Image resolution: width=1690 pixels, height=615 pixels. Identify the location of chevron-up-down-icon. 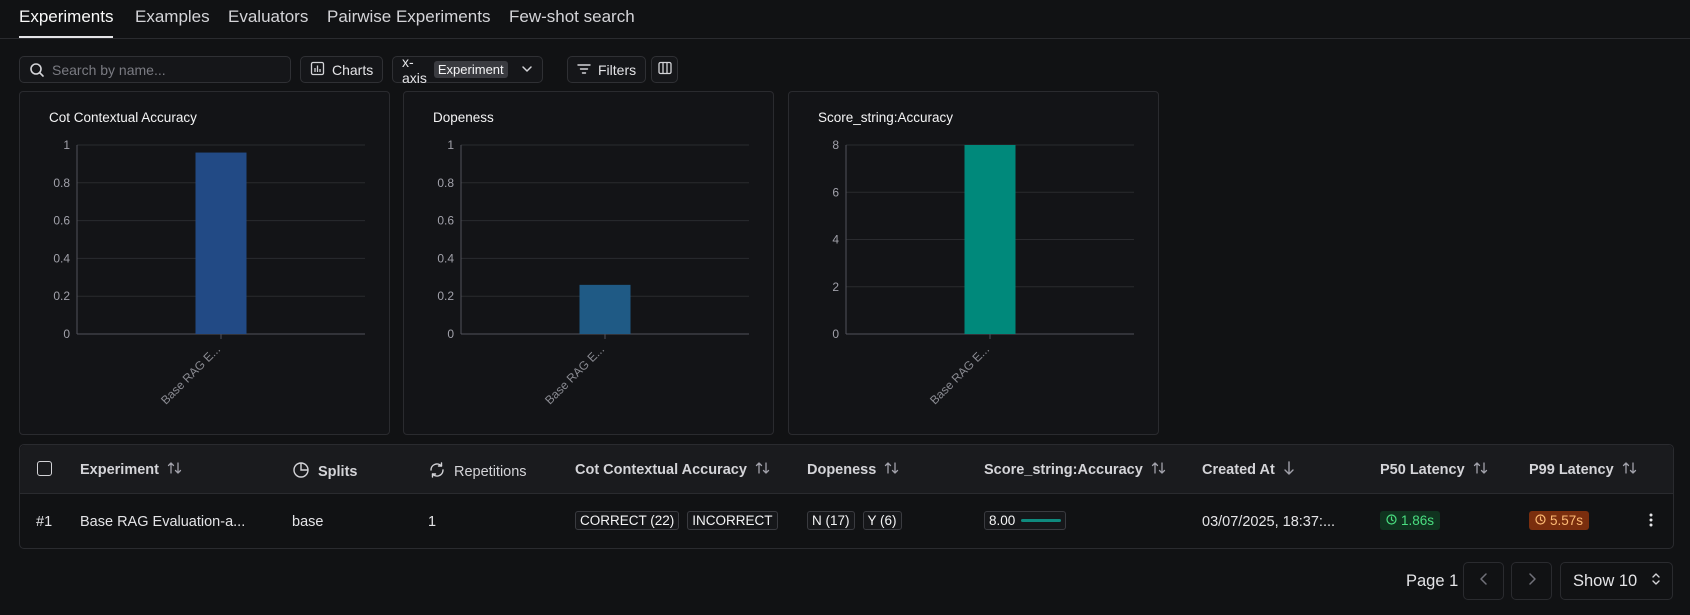
(1656, 581).